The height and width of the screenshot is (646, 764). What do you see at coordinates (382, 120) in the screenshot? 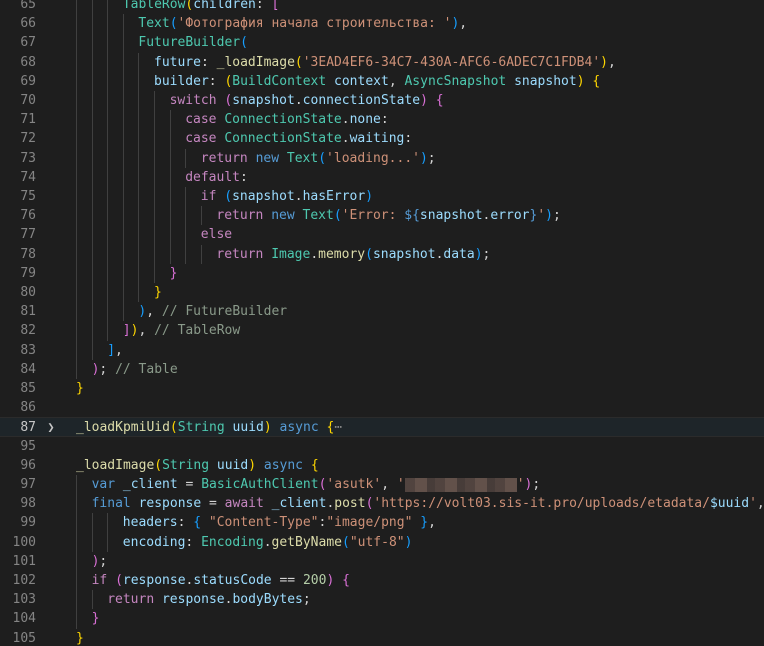
I see `code-line: 71 case ConnectionState.none:` at bounding box center [382, 120].